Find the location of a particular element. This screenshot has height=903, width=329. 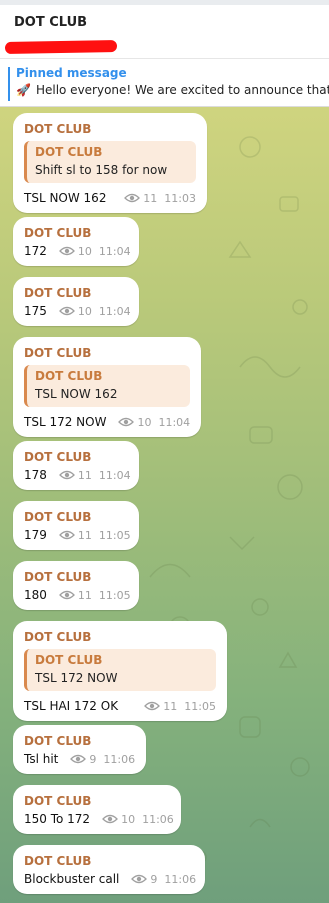

pinned-accent-bar is located at coordinates (9, 84).